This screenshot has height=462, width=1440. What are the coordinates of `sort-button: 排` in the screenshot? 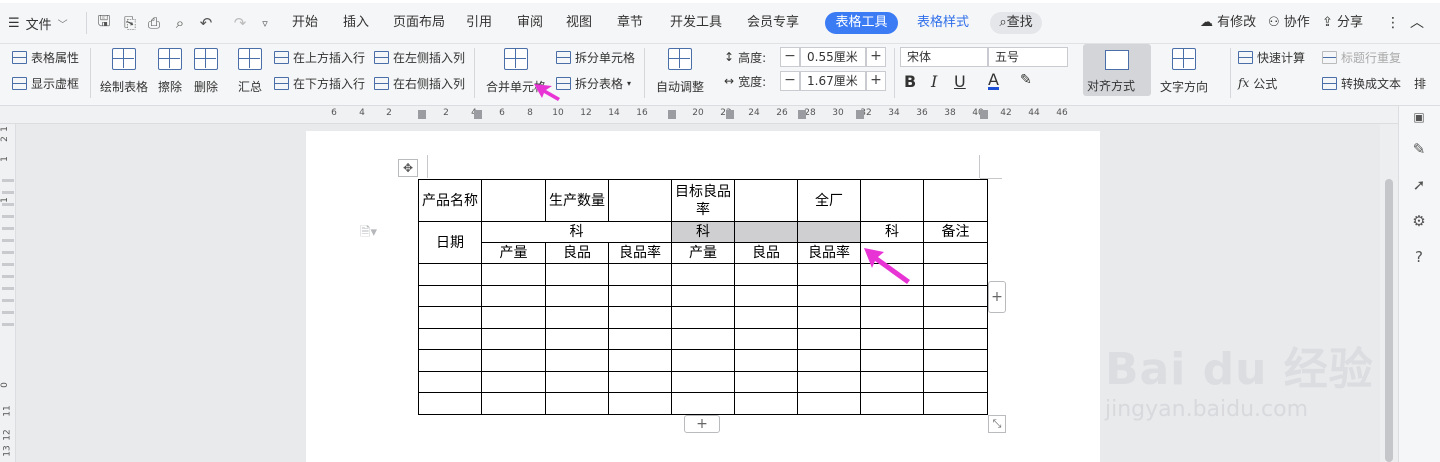 It's located at (1420, 83).